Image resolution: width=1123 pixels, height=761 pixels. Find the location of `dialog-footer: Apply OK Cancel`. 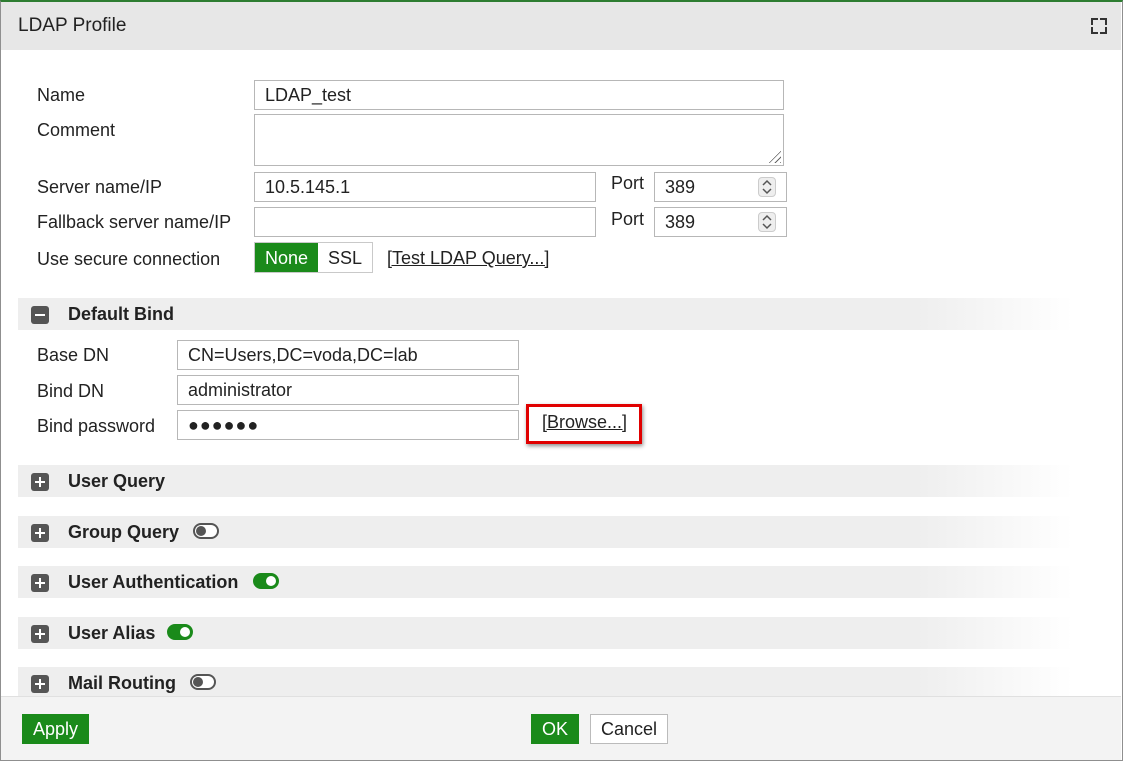

dialog-footer: Apply OK Cancel is located at coordinates (561, 728).